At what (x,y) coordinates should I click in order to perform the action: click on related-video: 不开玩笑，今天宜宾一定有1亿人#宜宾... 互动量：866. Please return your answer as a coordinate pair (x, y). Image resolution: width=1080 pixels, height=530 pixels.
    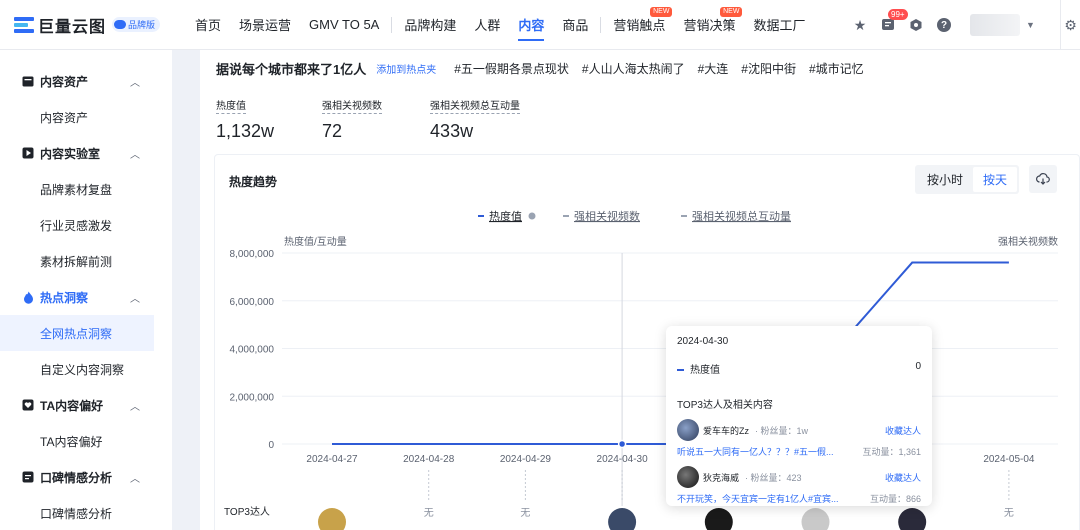
    Looking at the image, I should click on (799, 498).